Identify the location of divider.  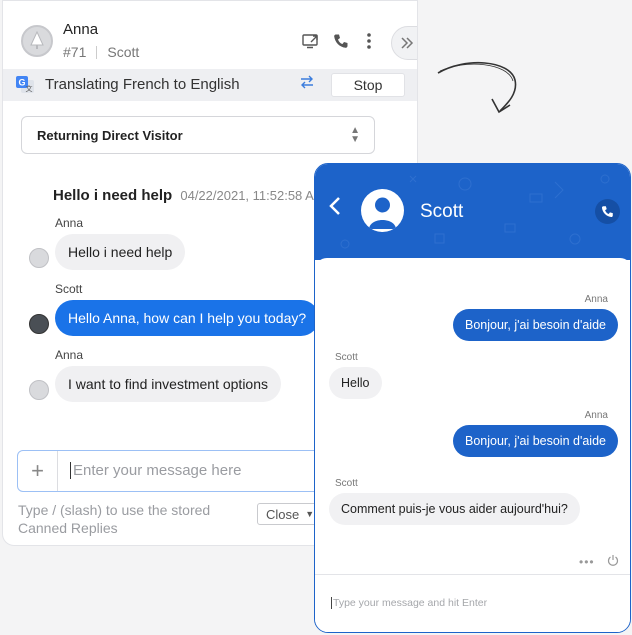
(97, 52).